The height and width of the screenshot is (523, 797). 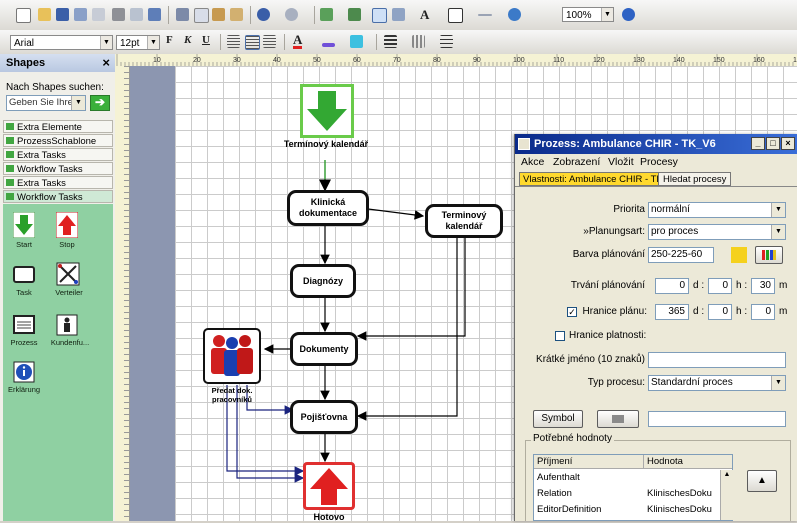 What do you see at coordinates (328, 208) in the screenshot?
I see `node-klinicka-dokumentace: Klinická dokumentace` at bounding box center [328, 208].